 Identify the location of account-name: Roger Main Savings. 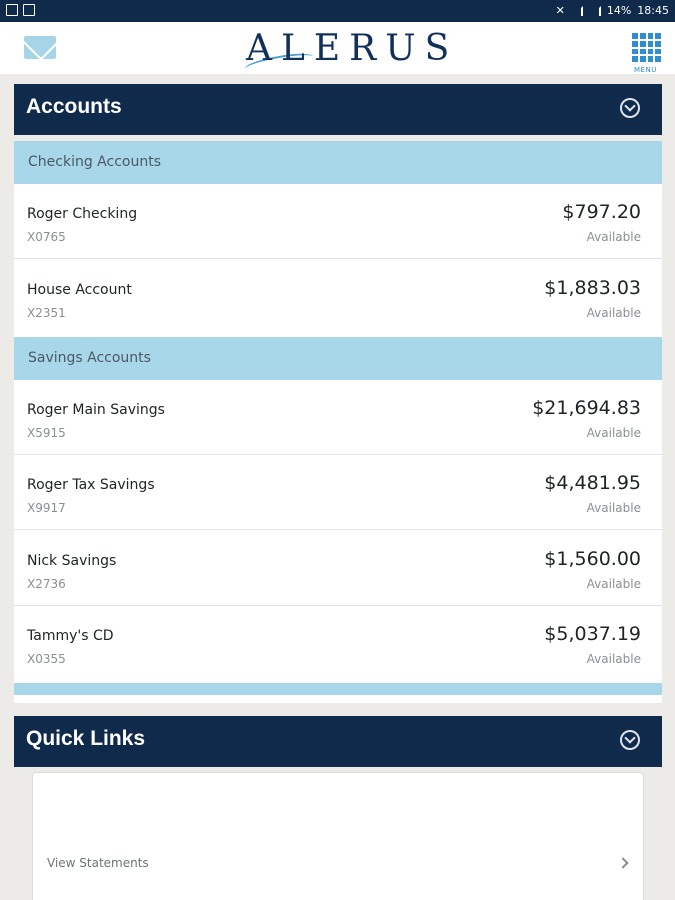
(96, 410).